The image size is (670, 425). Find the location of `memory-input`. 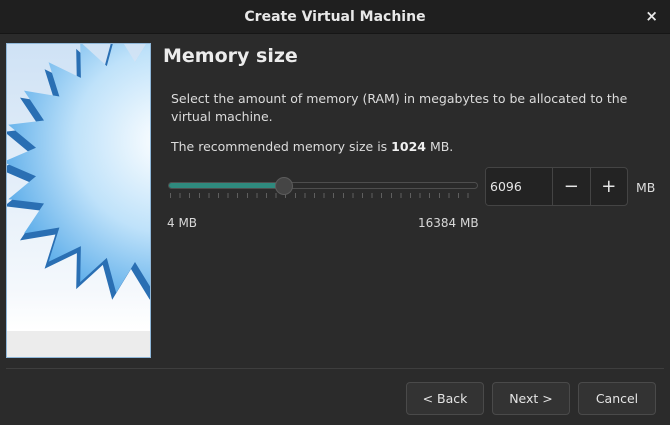

memory-input is located at coordinates (519, 186).